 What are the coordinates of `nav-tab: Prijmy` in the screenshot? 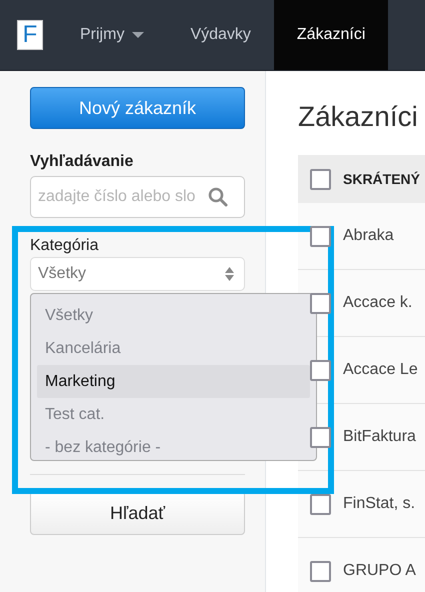 It's located at (112, 35).